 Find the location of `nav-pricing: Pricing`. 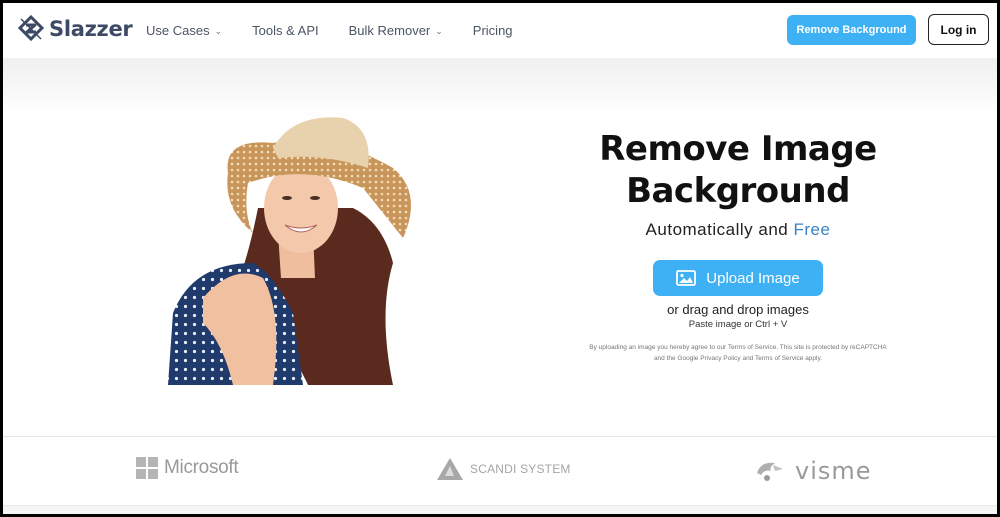

nav-pricing: Pricing is located at coordinates (493, 30).